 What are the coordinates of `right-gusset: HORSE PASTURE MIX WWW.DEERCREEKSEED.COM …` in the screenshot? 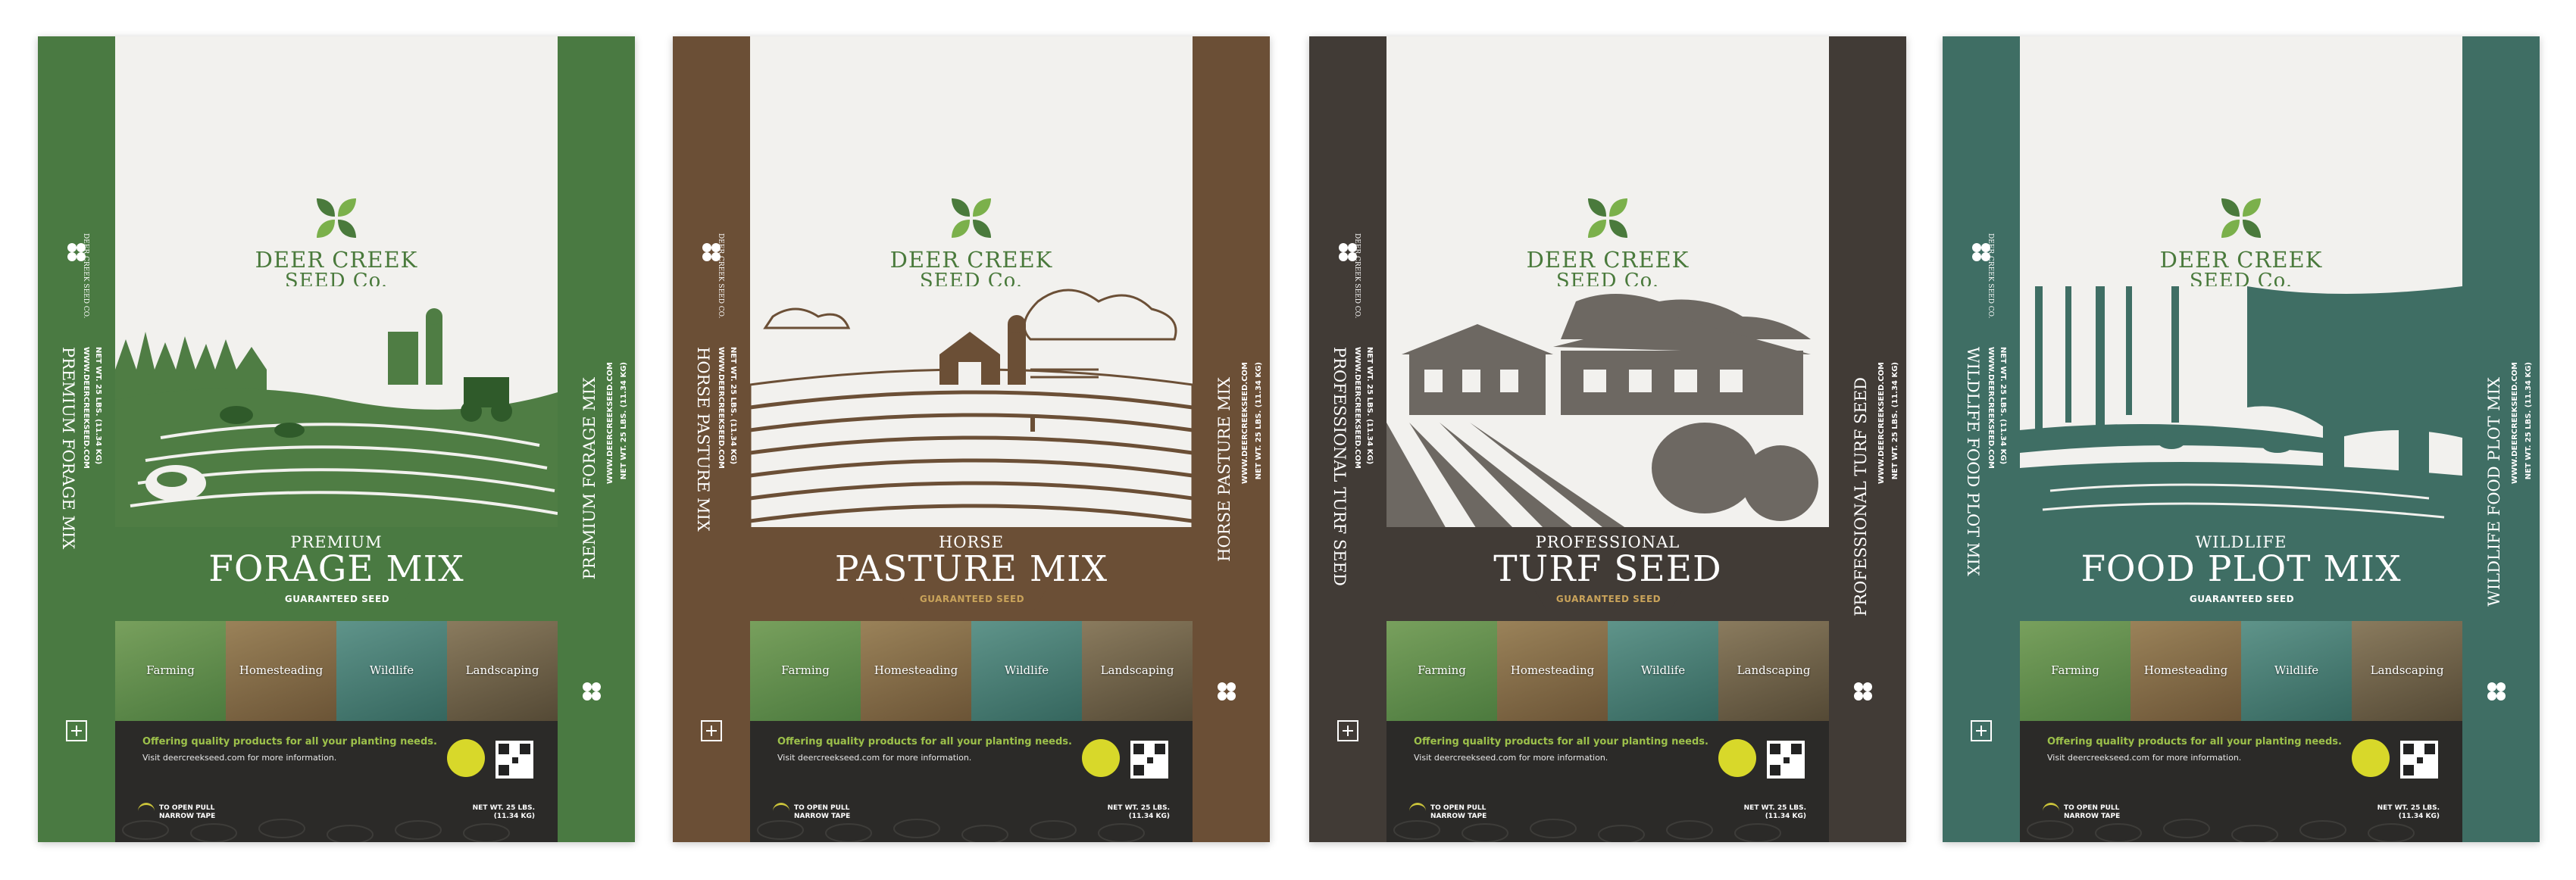 It's located at (1232, 439).